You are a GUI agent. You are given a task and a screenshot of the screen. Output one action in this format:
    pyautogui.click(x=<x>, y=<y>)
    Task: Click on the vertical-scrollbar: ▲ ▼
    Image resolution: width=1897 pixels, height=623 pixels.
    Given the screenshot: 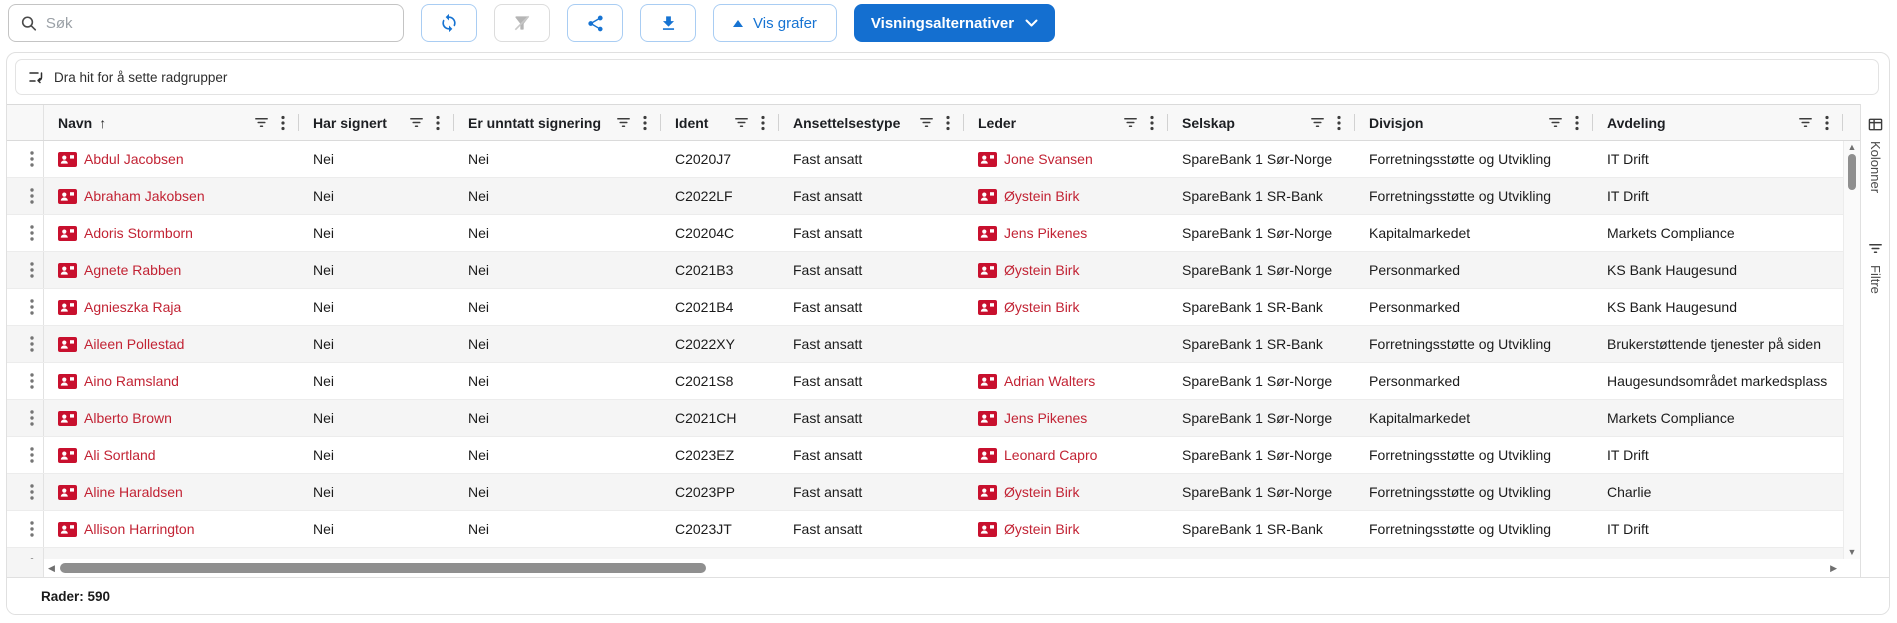 What is the action you would take?
    pyautogui.click(x=1851, y=350)
    